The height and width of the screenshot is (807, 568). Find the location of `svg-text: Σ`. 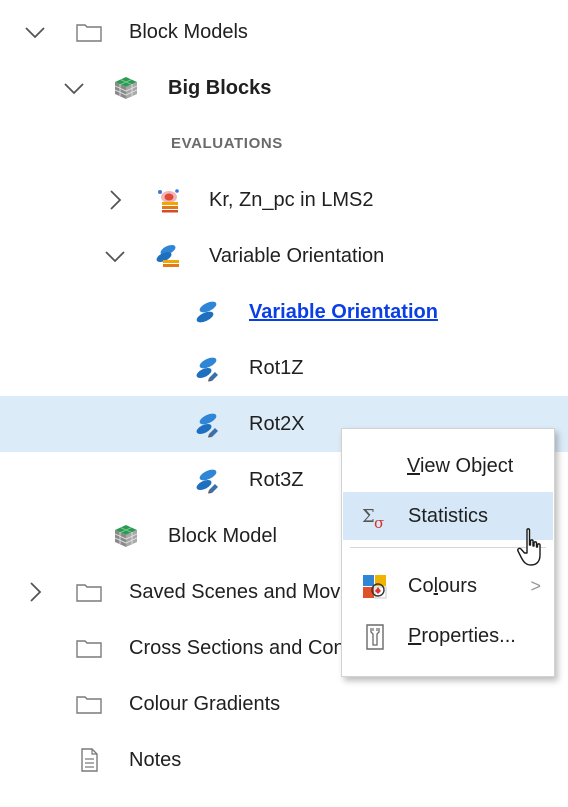

svg-text: Σ is located at coordinates (368, 516).